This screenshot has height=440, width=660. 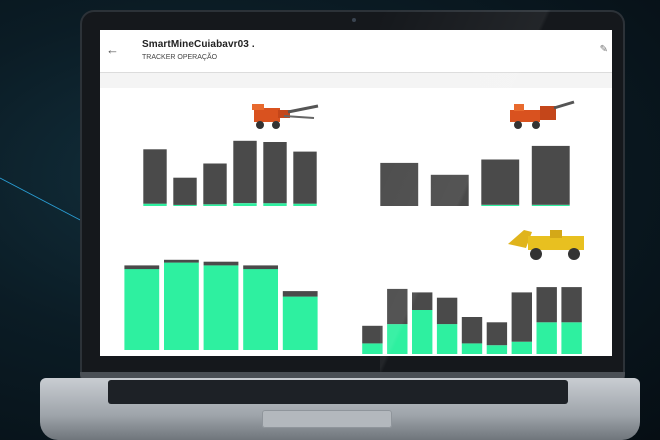 What do you see at coordinates (112, 49) in the screenshot?
I see `back-button: ←` at bounding box center [112, 49].